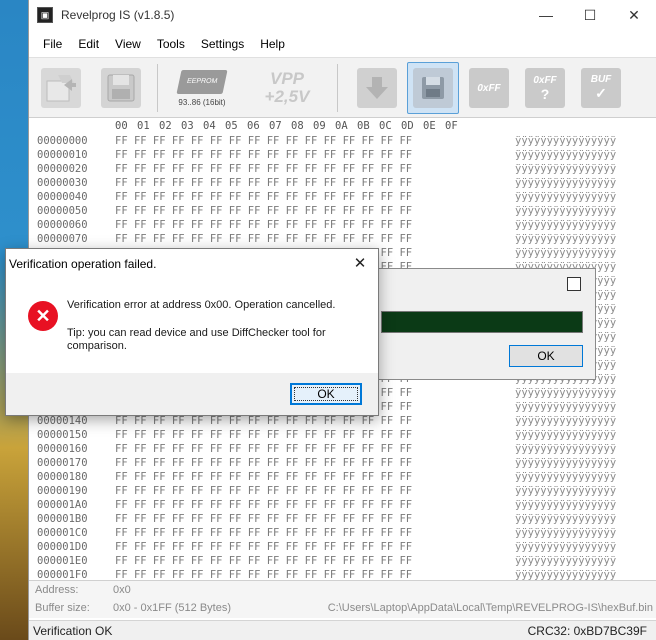  Describe the element at coordinates (165, 126) in the screenshot. I see `hex-column-label: 02` at that location.